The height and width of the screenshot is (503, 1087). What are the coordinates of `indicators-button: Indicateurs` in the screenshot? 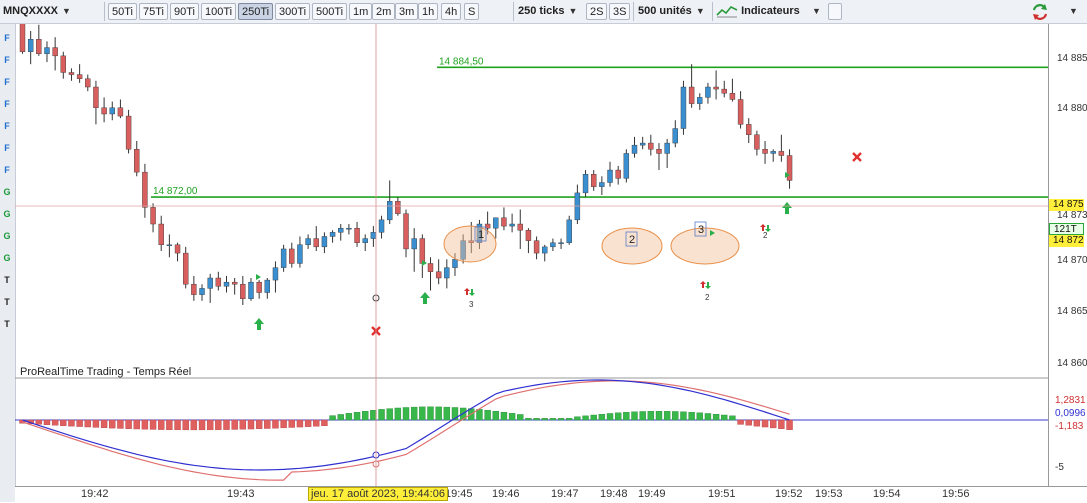 It's located at (758, 11).